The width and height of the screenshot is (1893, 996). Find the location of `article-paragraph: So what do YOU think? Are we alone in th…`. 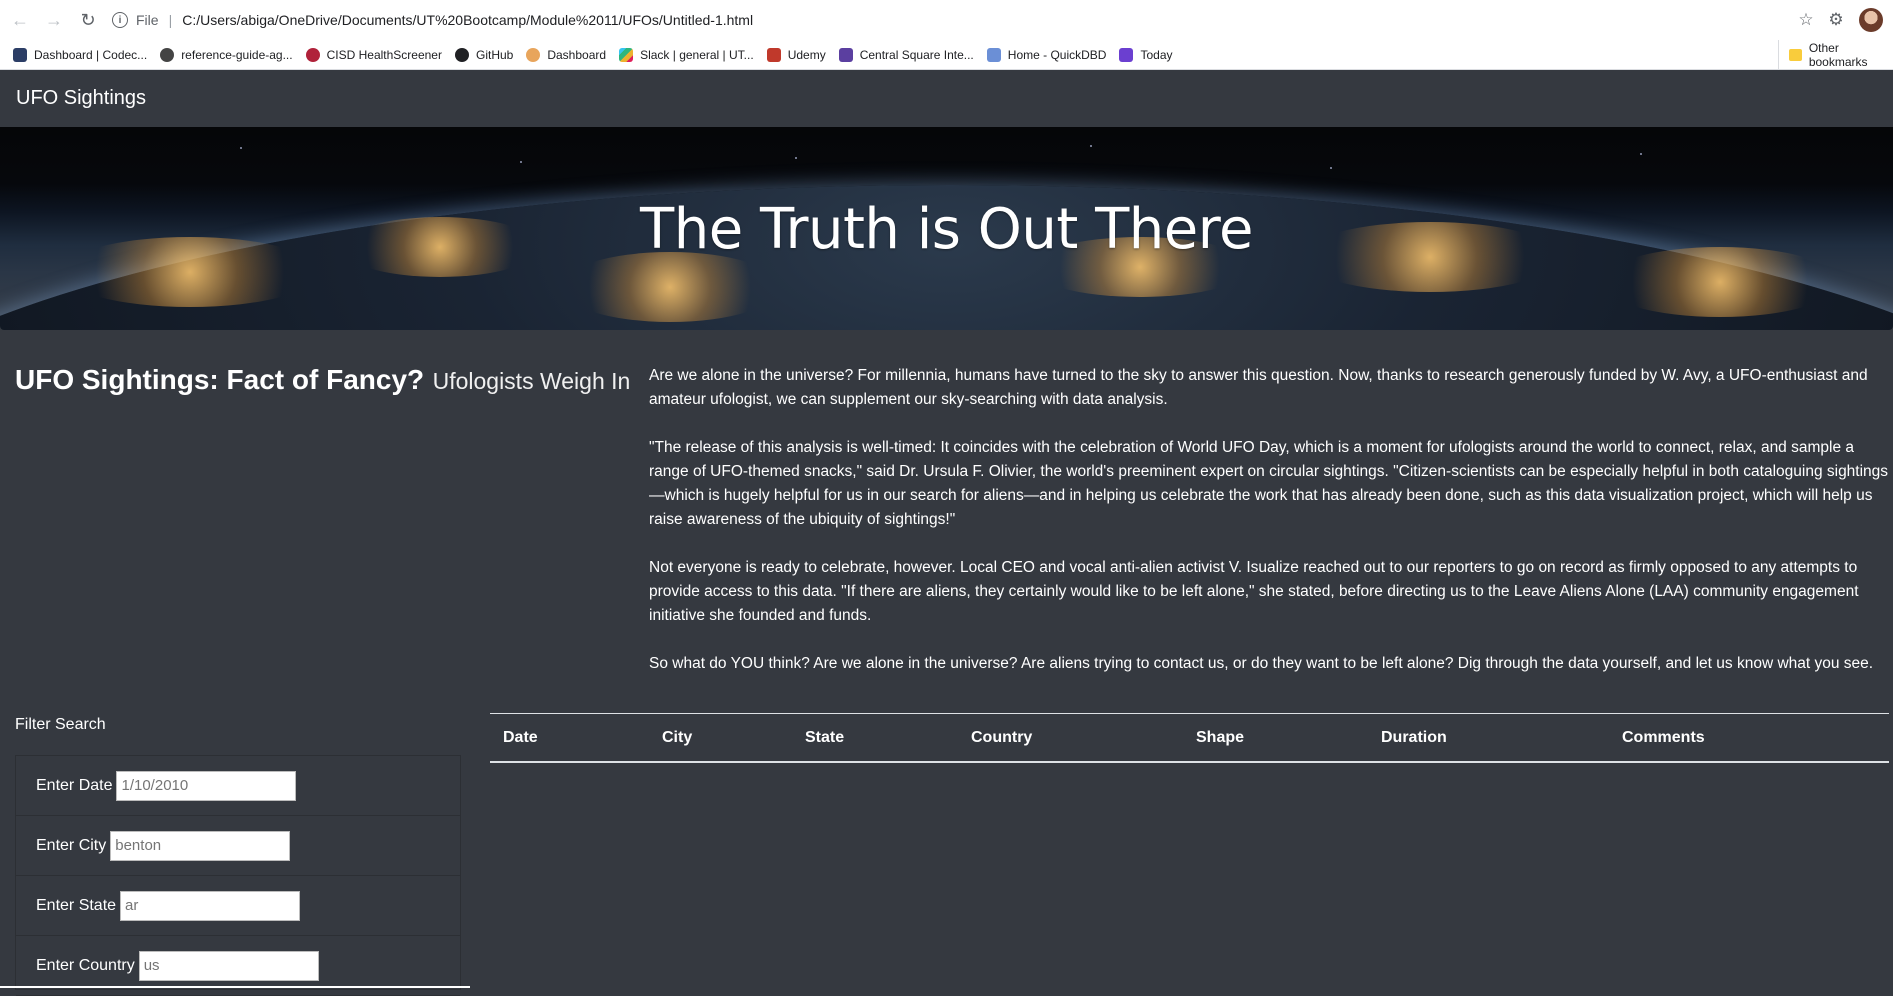

article-paragraph: So what do YOU think? Are we alone in th… is located at coordinates (1261, 663).